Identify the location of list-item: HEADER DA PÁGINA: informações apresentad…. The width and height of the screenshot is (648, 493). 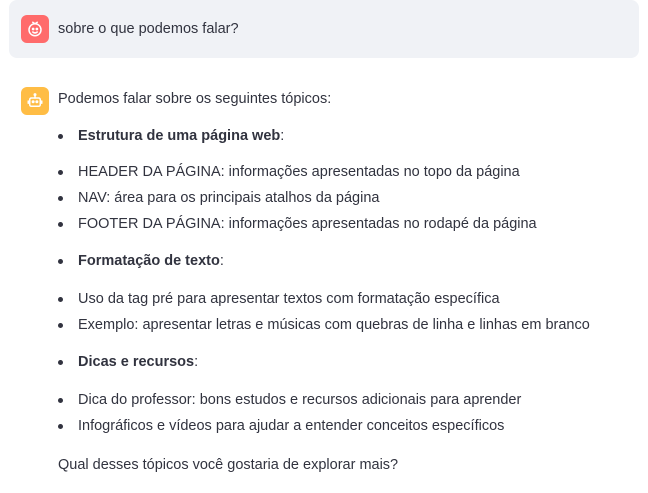
(299, 172).